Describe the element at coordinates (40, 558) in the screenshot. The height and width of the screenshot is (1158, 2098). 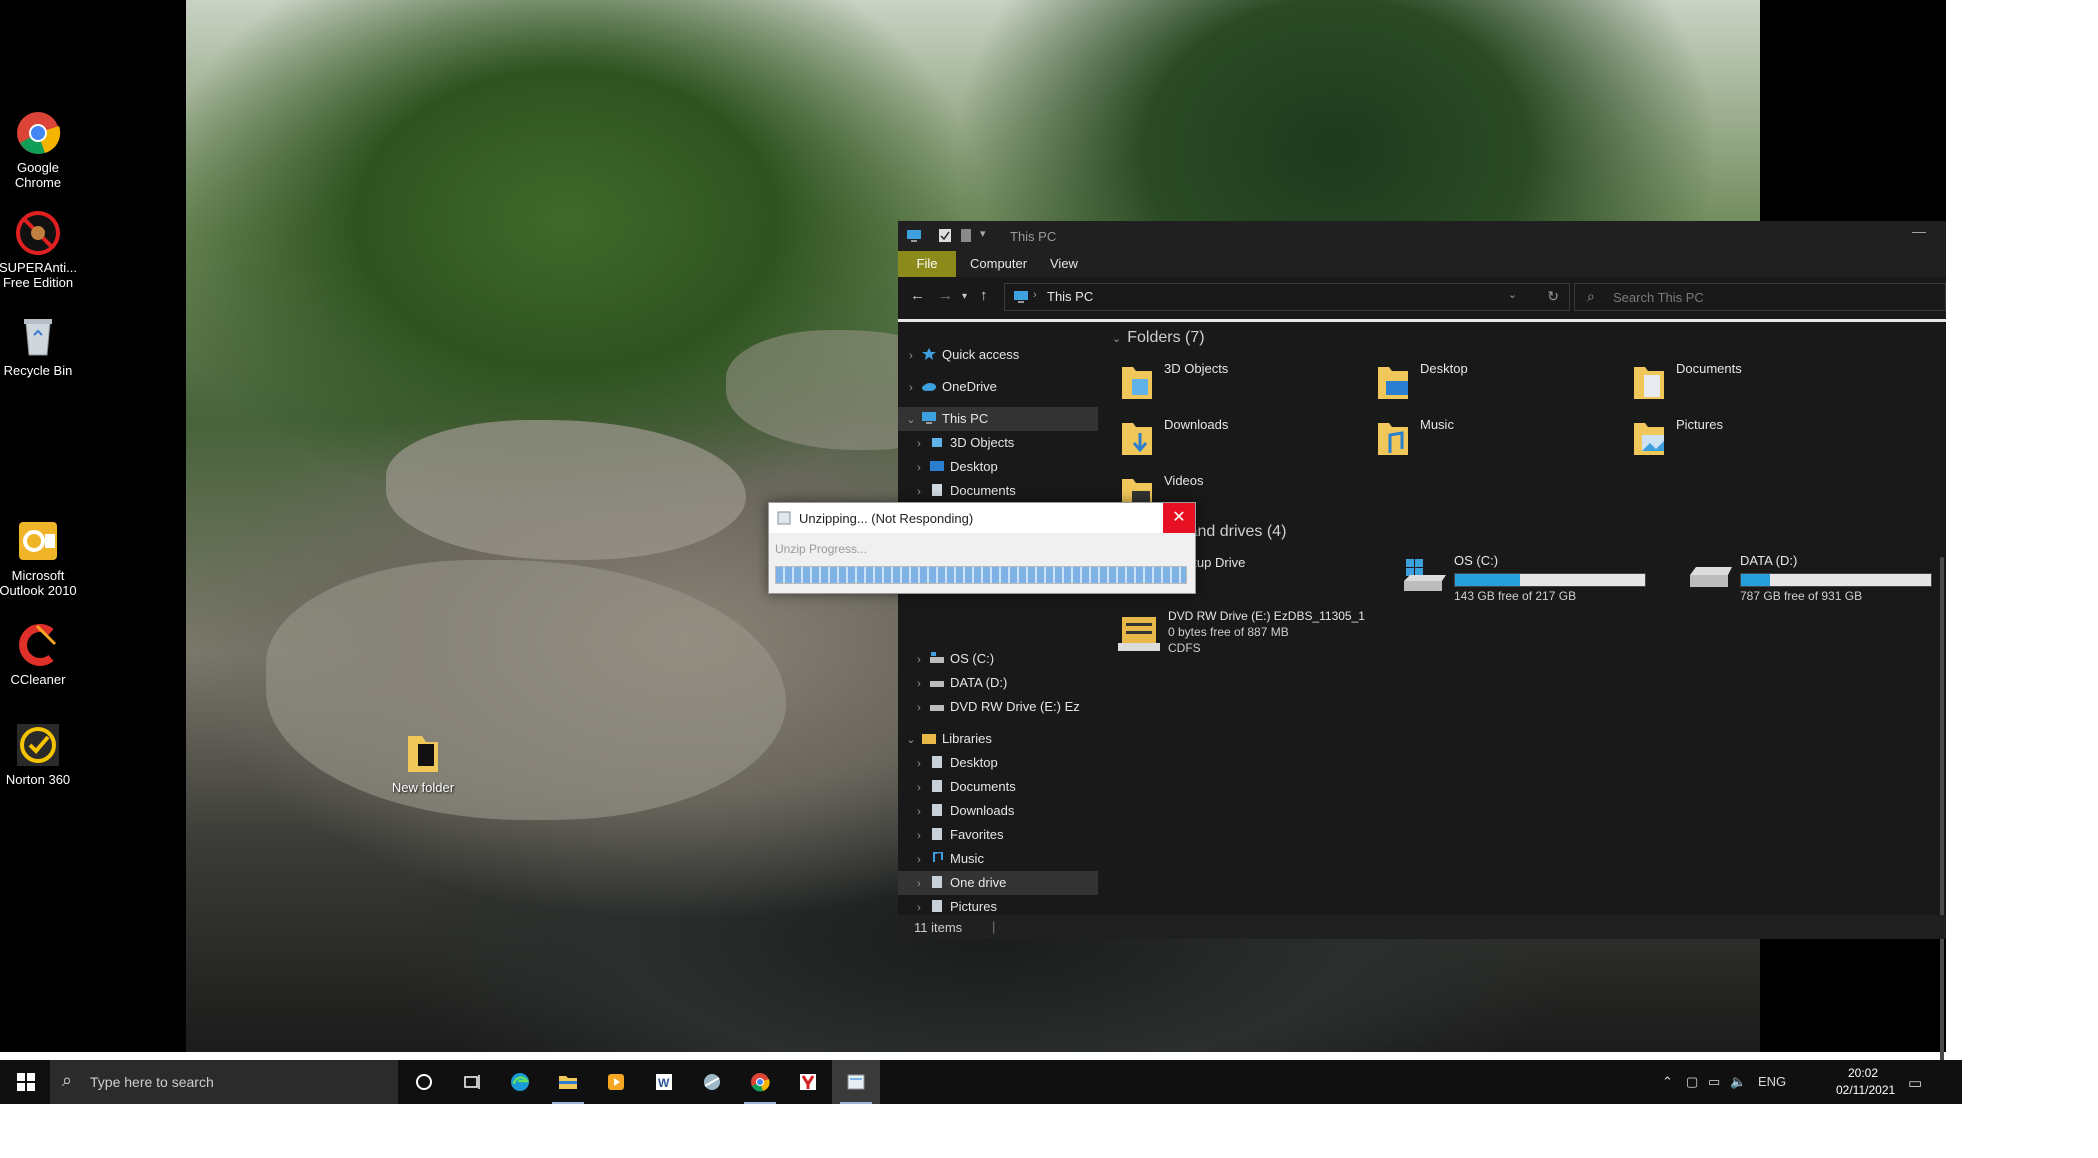
I see `desktop-icon-outlook: Microsoft Outlook 2010` at that location.